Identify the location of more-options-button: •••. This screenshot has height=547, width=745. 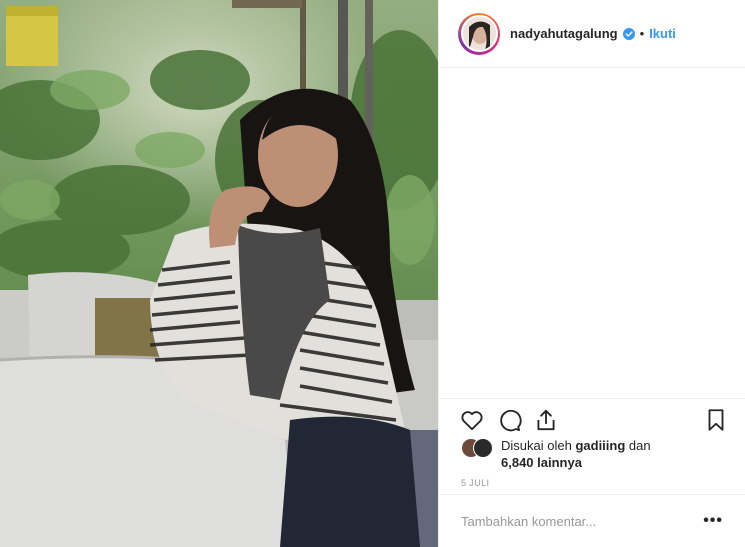
(713, 521).